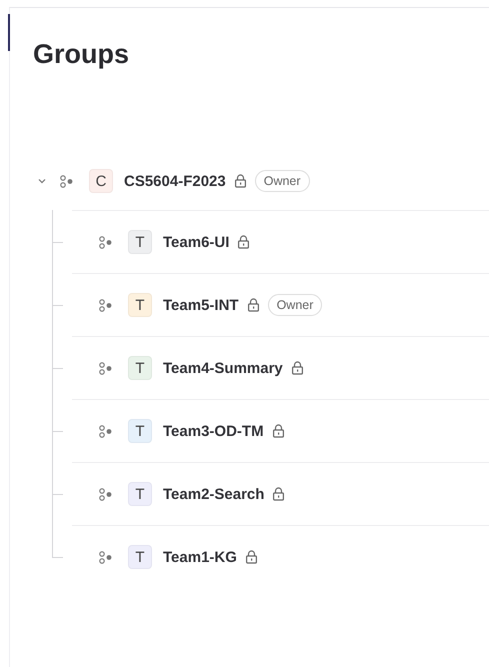 The image size is (489, 667). What do you see at coordinates (81, 54) in the screenshot?
I see `page-title: Groups` at bounding box center [81, 54].